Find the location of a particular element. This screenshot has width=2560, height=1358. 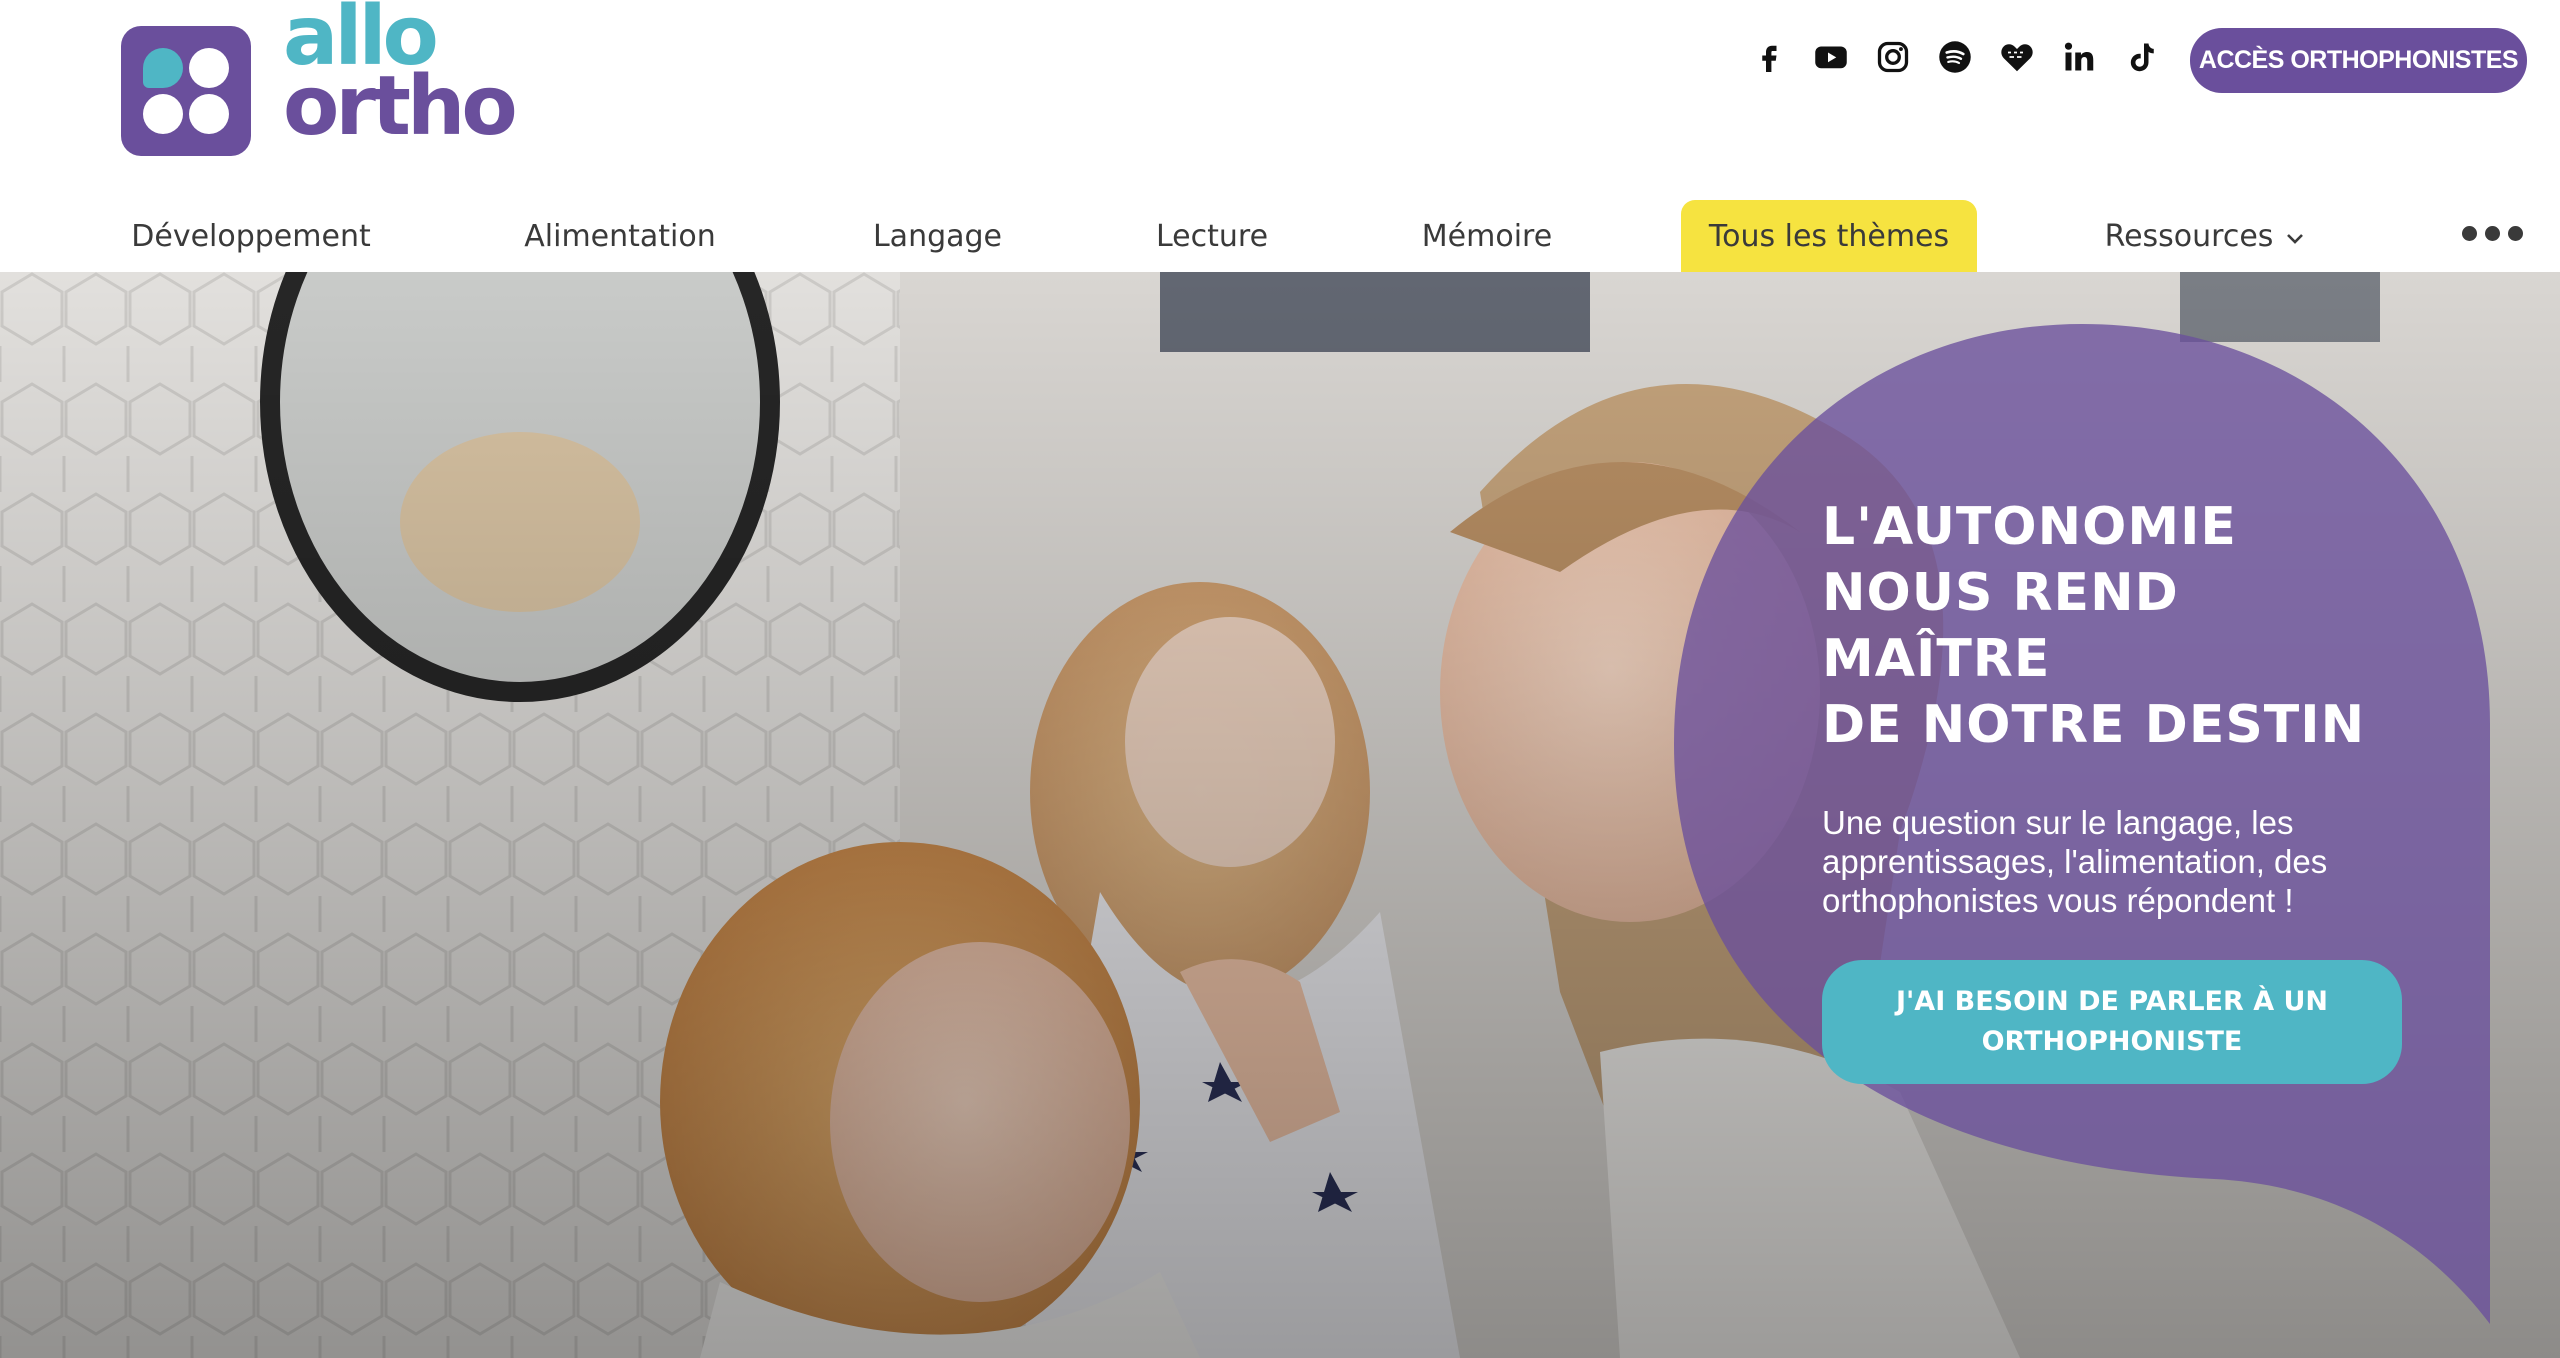

hero-title-line: L'AUTONOMIE is located at coordinates (2029, 527).